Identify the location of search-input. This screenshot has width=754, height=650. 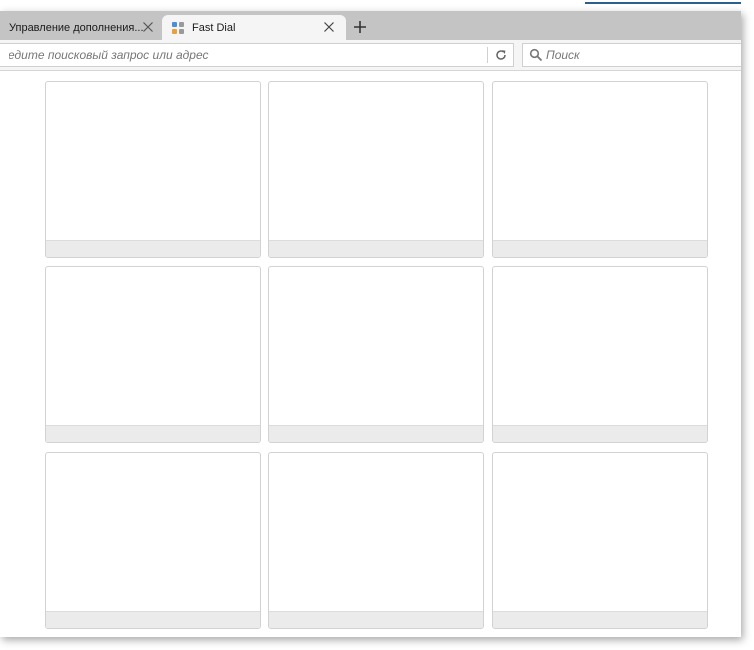
(640, 55).